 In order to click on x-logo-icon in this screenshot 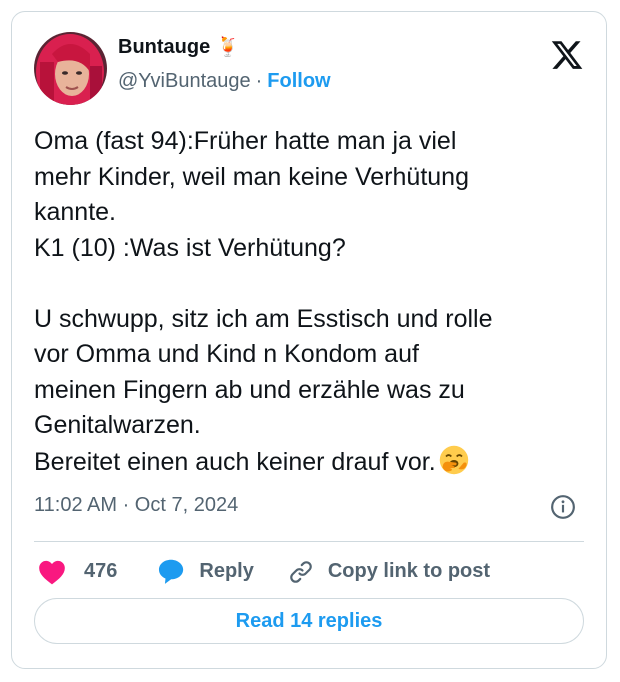, I will do `click(567, 55)`.